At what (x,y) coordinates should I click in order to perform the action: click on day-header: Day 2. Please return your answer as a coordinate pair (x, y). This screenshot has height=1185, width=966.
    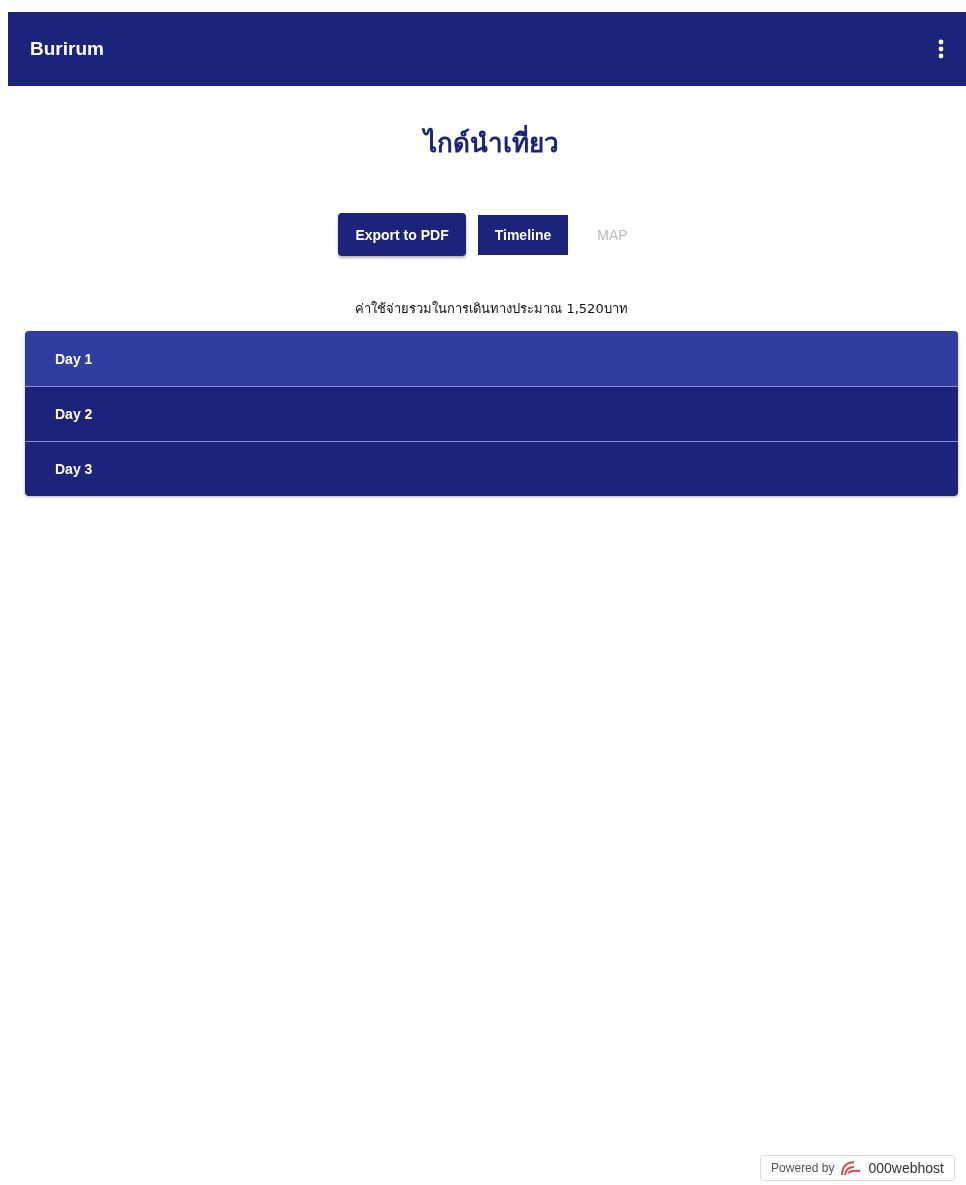
    Looking at the image, I should click on (491, 413).